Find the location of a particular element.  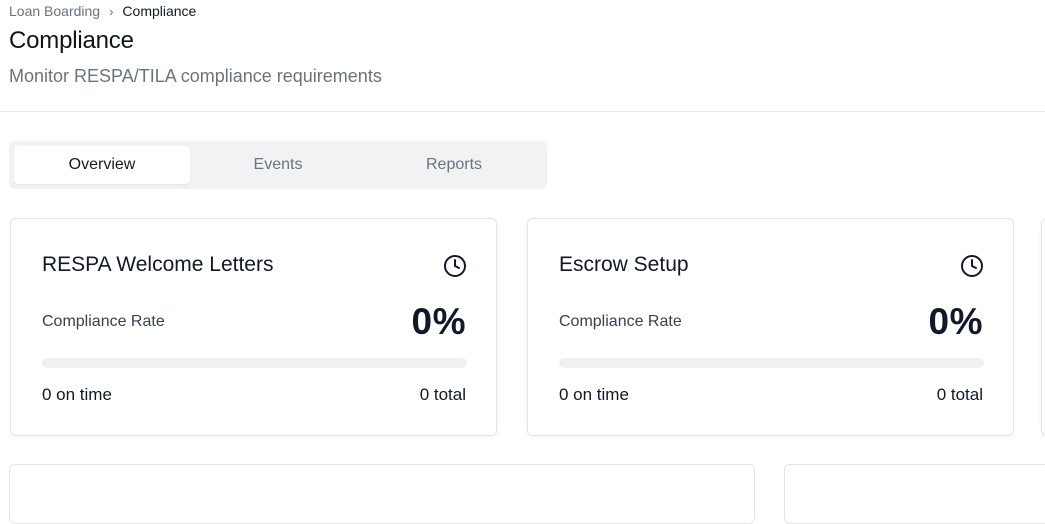

bottom-panel-right is located at coordinates (914, 494).